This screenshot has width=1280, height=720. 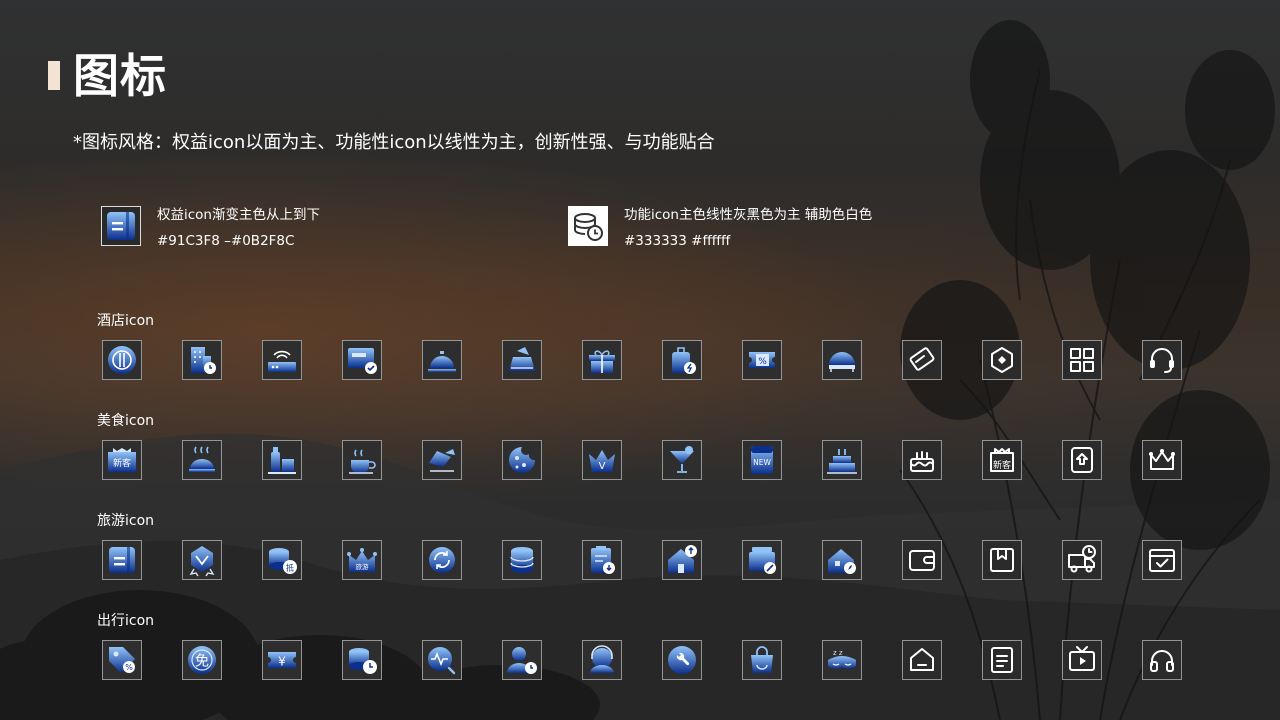 I want to click on title-accent-bar, so click(x=54, y=75).